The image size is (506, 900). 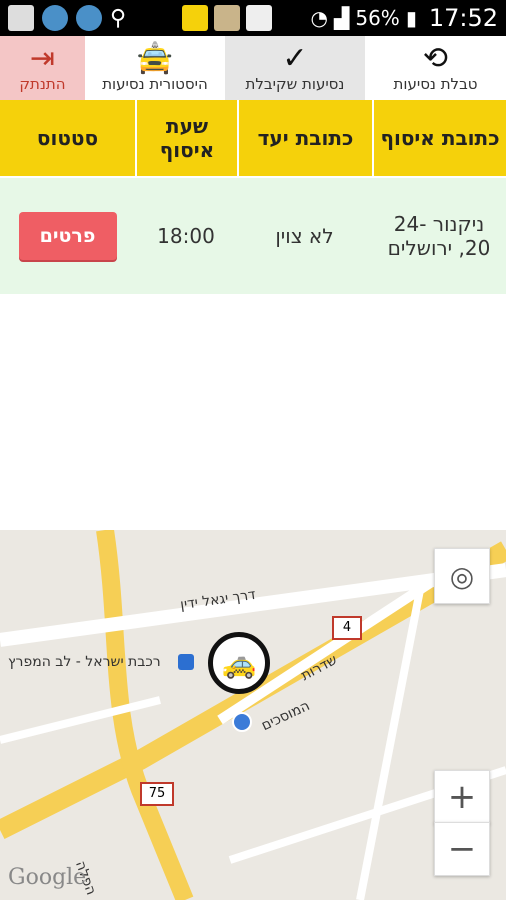 I want to click on pickup-time-cell: 18:00, so click(x=186, y=236).